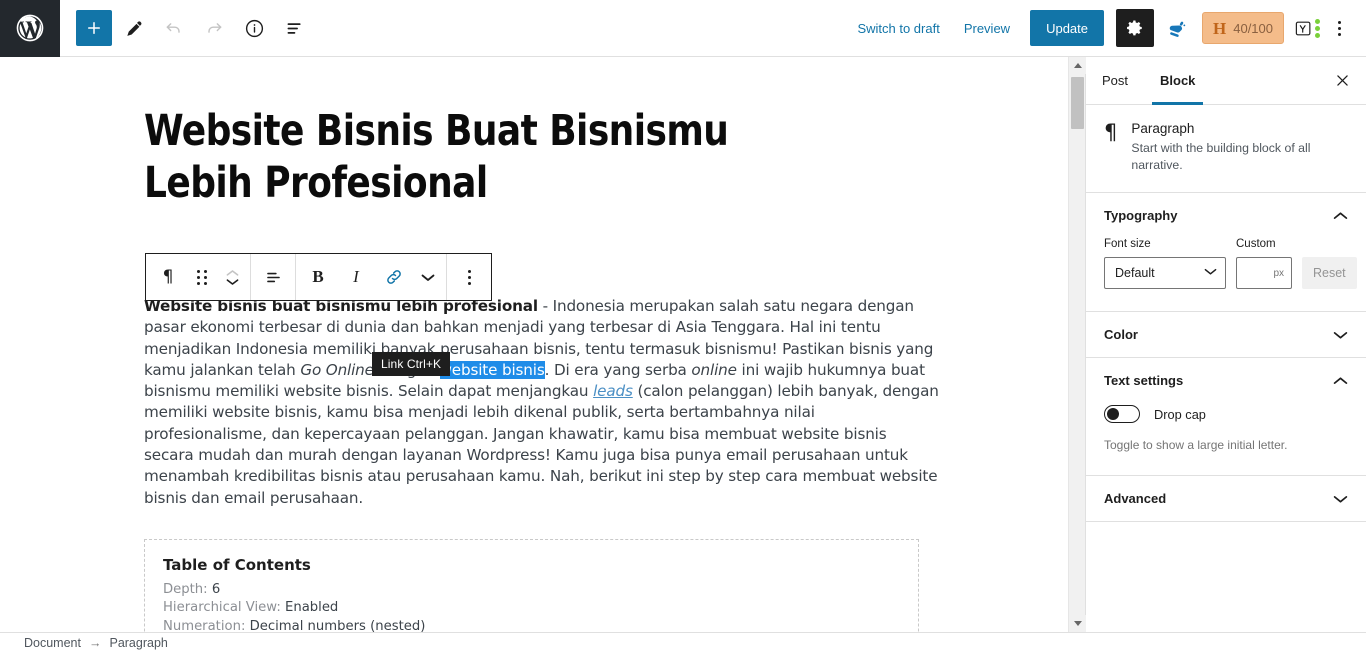  What do you see at coordinates (1278, 273) in the screenshot?
I see `custom-unit-label: px` at bounding box center [1278, 273].